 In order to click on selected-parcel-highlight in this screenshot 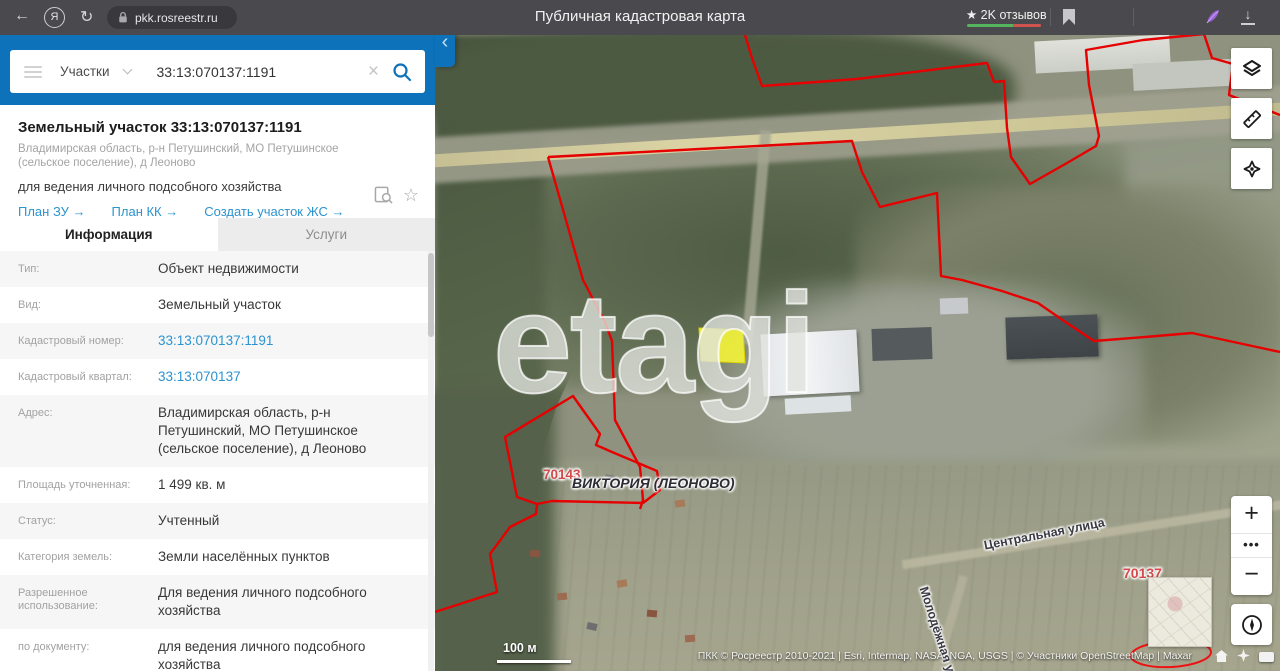, I will do `click(722, 345)`.